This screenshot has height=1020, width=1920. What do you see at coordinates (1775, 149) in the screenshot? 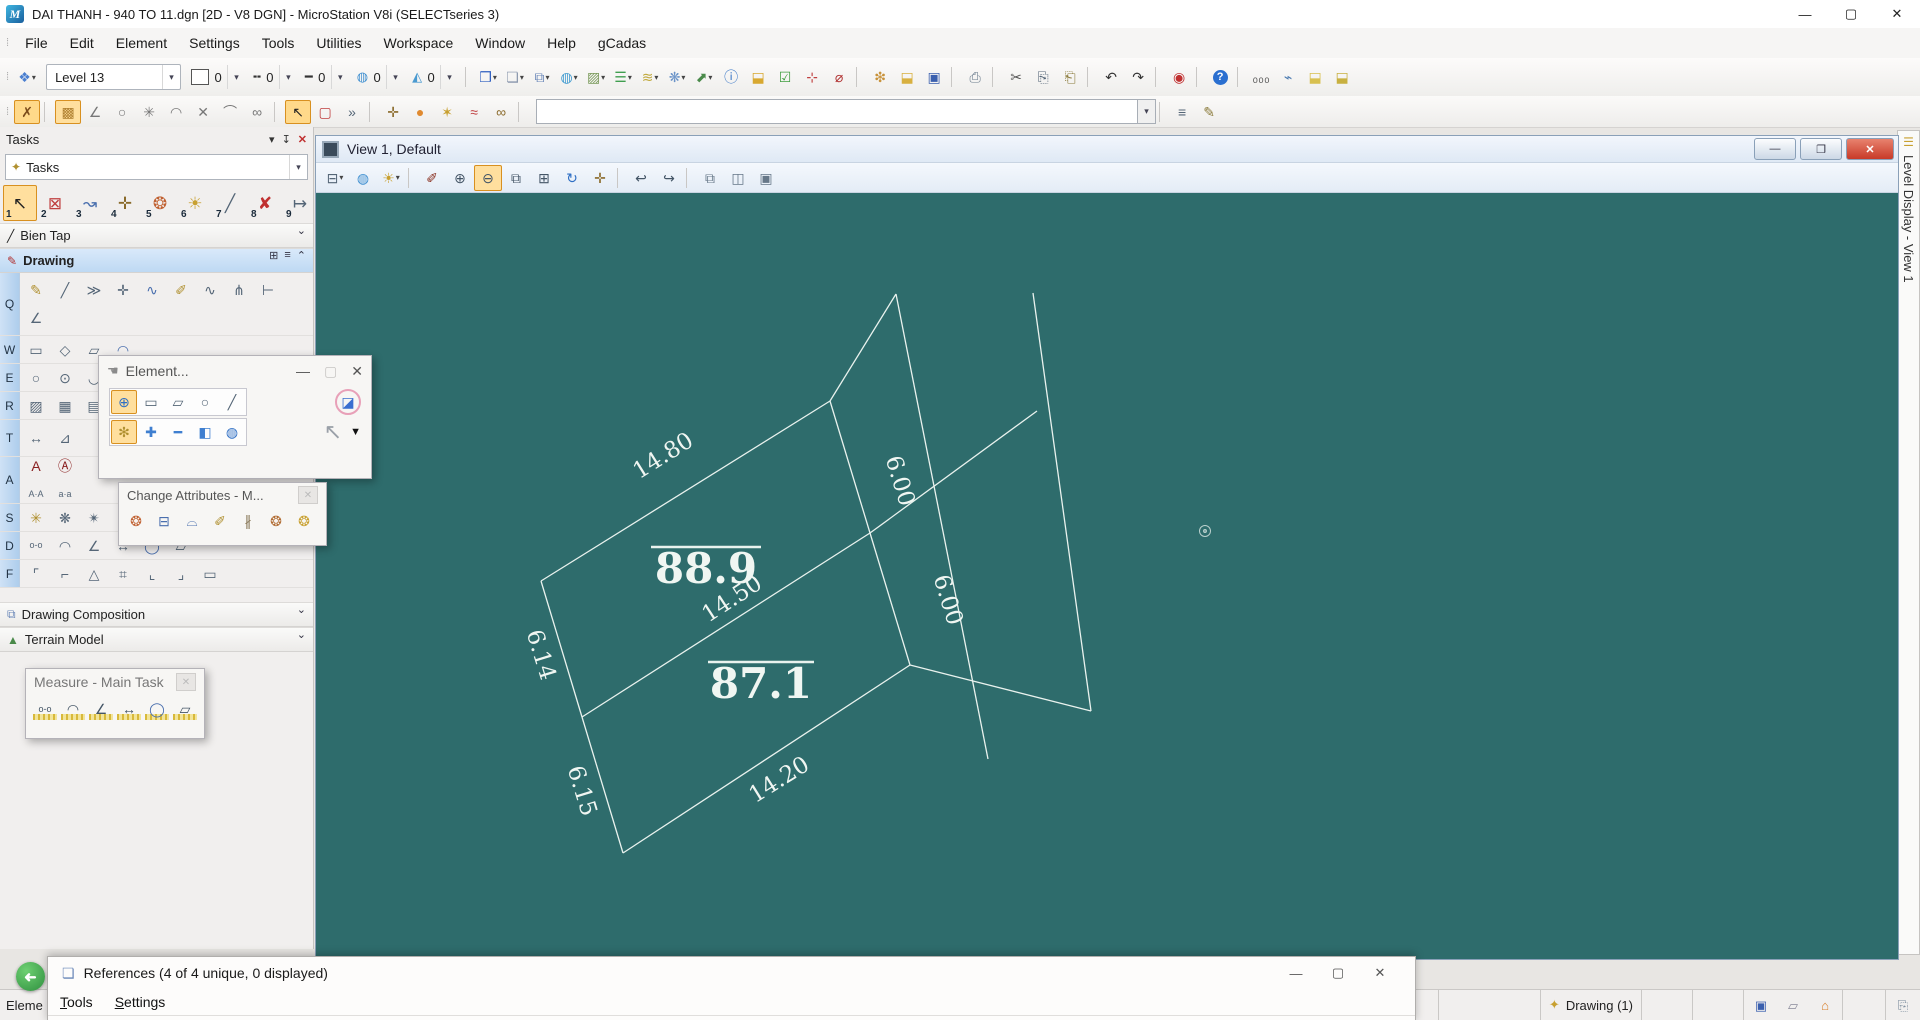
I see `view-minimize-button: —` at bounding box center [1775, 149].